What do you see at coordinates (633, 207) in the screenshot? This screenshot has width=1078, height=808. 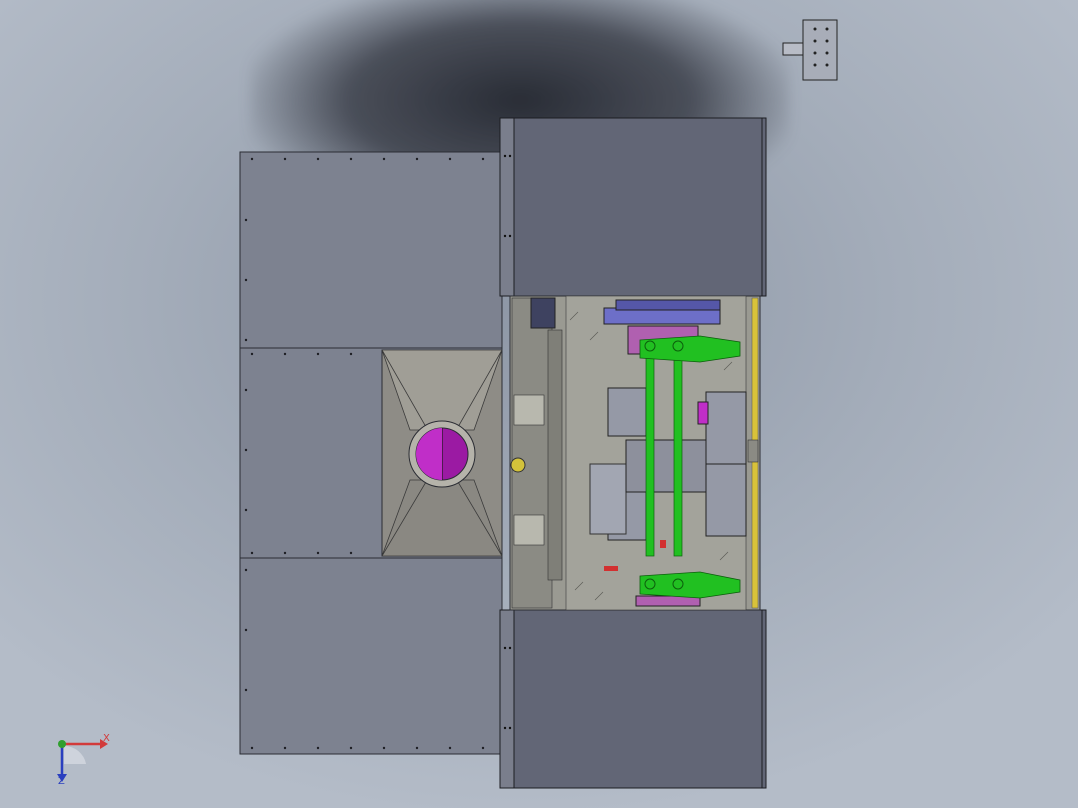 I see `top-right-block` at bounding box center [633, 207].